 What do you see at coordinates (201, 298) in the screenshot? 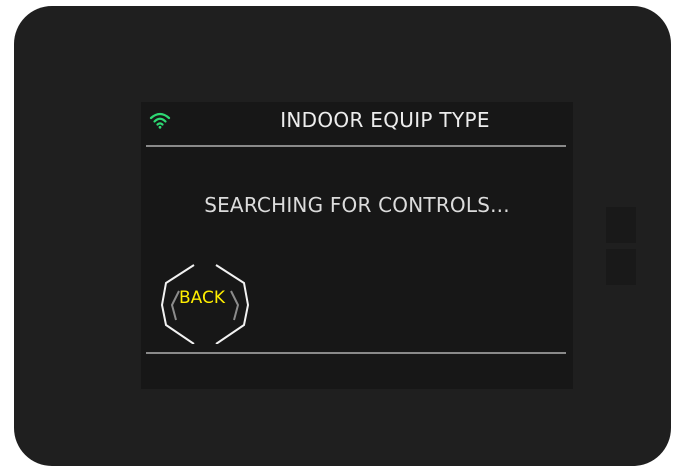
I see `back-button-label: BACK` at bounding box center [201, 298].